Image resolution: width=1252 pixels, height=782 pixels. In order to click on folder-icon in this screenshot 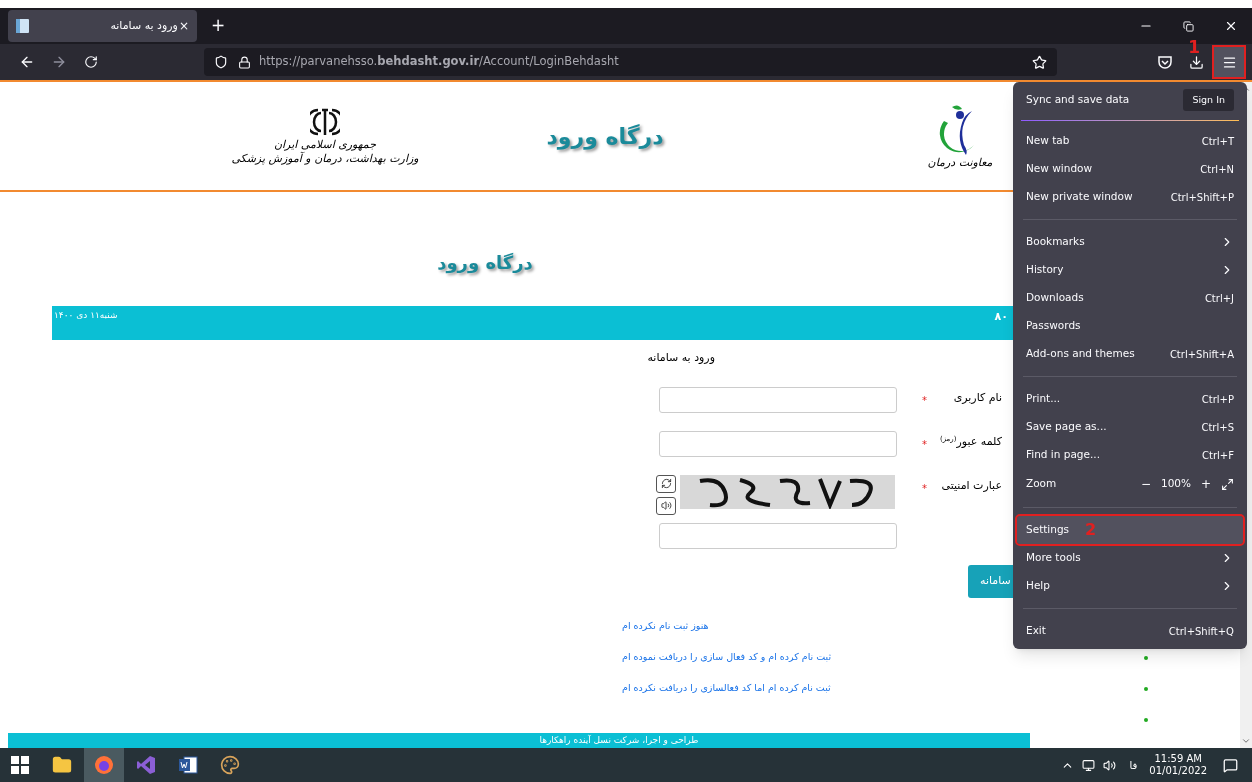, I will do `click(62, 765)`.